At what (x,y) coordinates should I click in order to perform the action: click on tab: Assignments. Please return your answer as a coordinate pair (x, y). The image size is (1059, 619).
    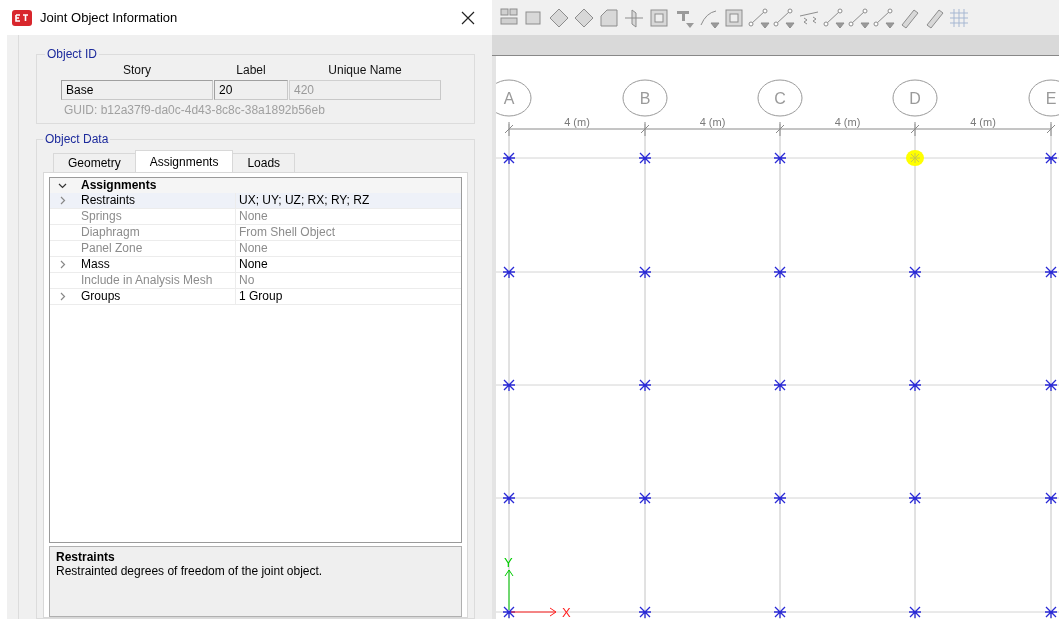
    Looking at the image, I should click on (184, 161).